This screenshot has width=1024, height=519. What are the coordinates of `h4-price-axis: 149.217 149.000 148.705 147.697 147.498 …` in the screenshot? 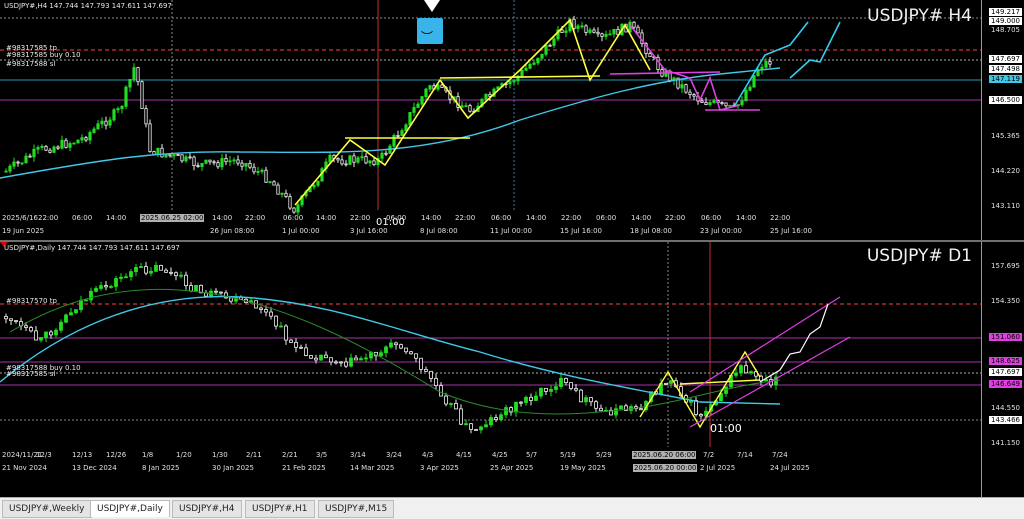 It's located at (1002, 120).